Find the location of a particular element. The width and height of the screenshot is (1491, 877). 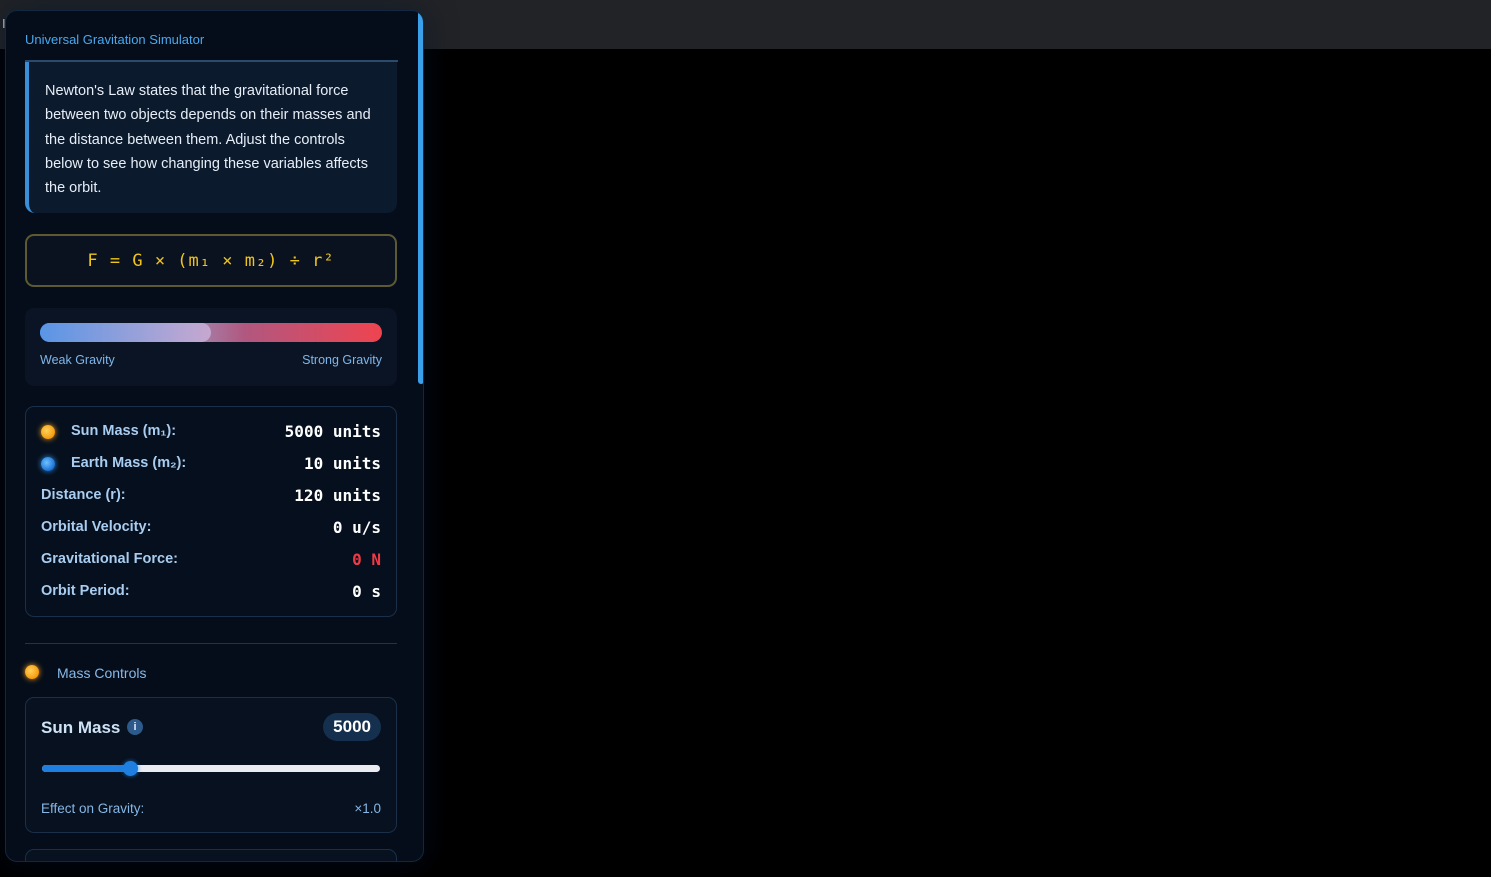

stat-row-orbital-velocity: Orbital Velocity: 0 u/s is located at coordinates (211, 528).